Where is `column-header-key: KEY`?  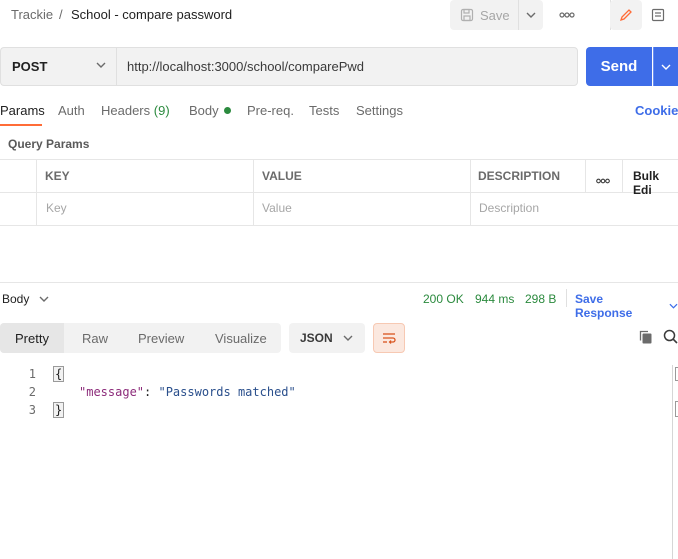
column-header-key: KEY is located at coordinates (57, 176).